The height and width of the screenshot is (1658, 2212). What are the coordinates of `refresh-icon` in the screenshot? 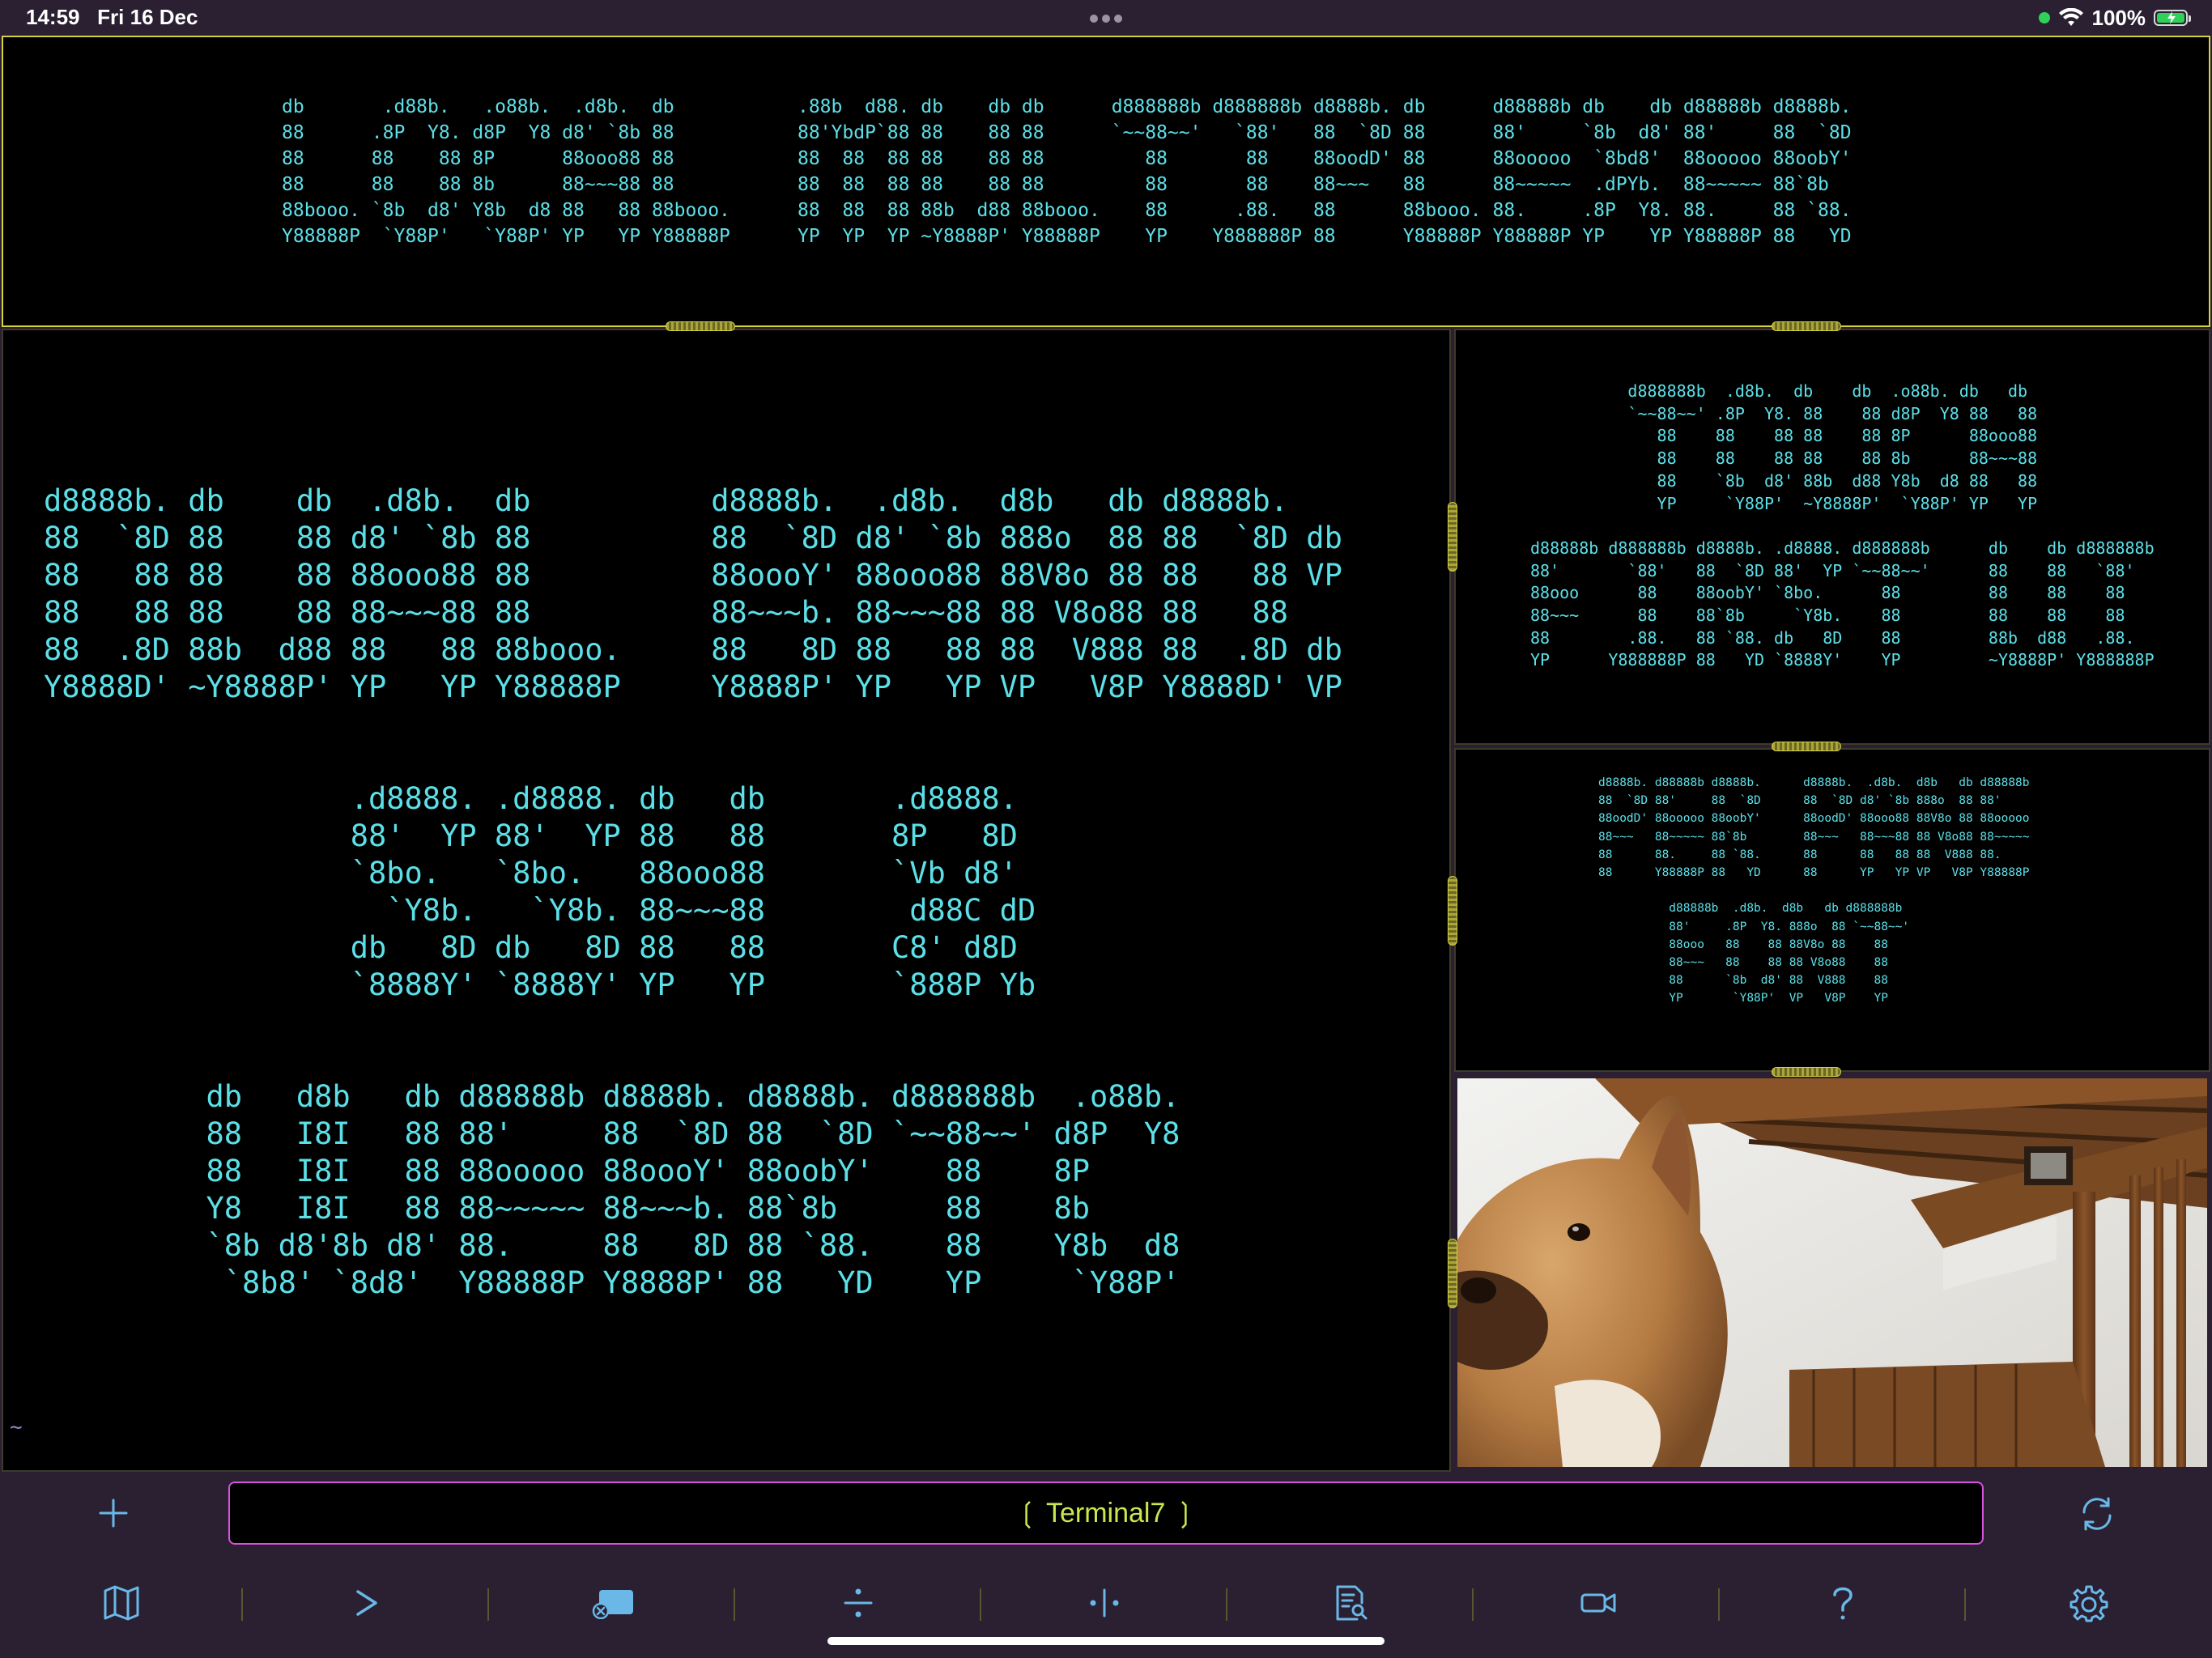 It's located at (2097, 1514).